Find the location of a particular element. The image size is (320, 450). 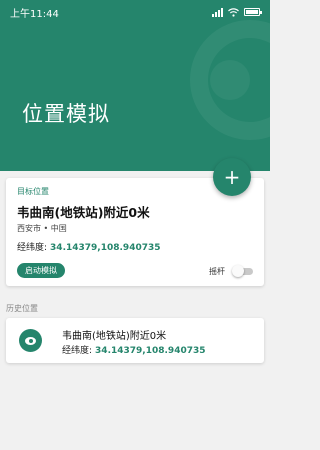

wifi-icon is located at coordinates (233, 12).